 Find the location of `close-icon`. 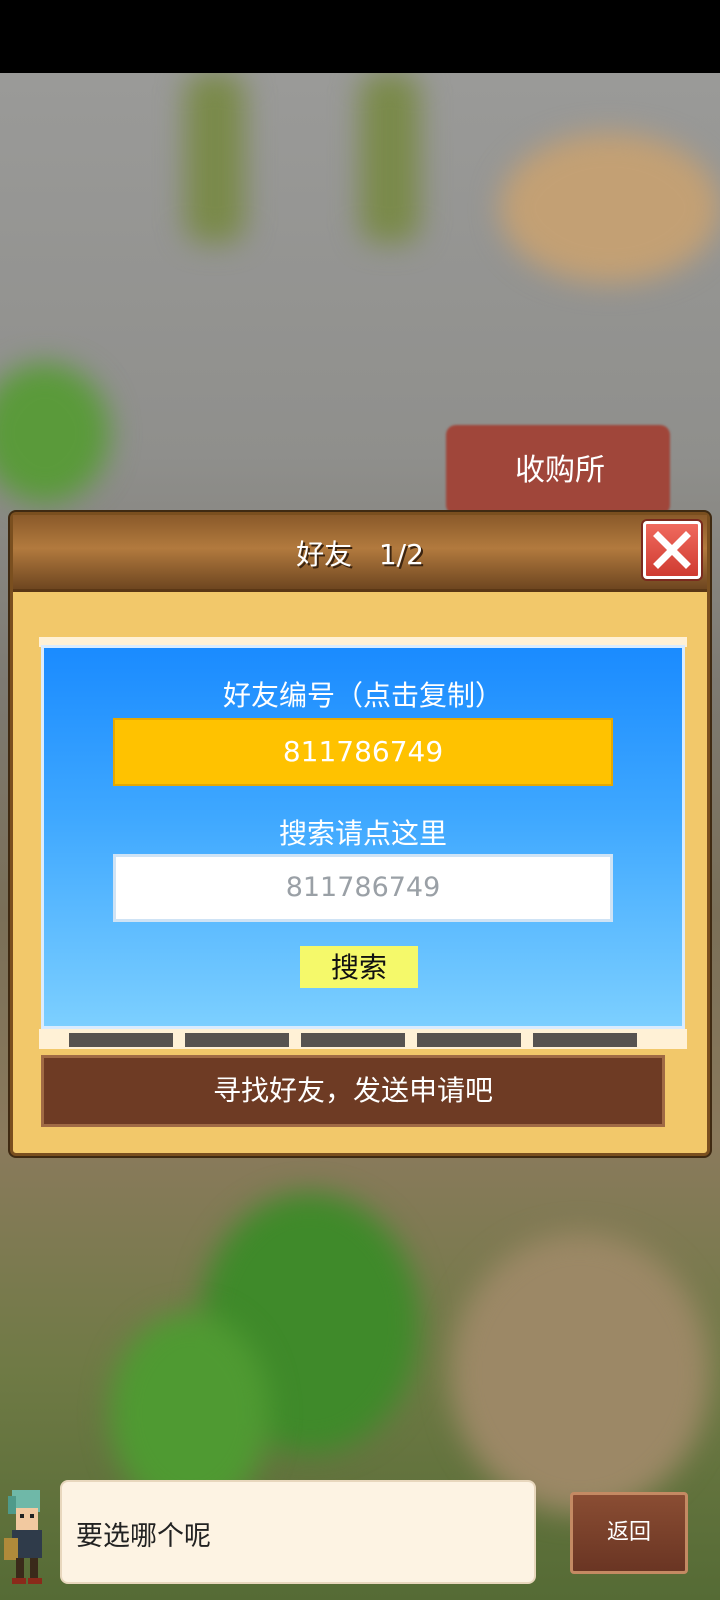

close-icon is located at coordinates (672, 550).